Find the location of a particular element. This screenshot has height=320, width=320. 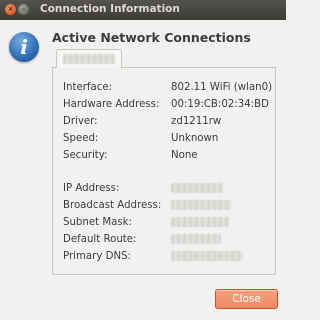

detail-value: 802.11 WiFi (wlan0) is located at coordinates (222, 87).